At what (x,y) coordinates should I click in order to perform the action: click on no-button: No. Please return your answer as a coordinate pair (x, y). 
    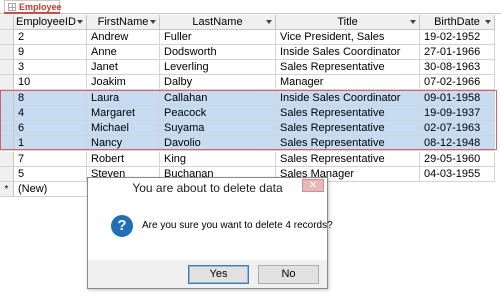
    Looking at the image, I should click on (288, 274).